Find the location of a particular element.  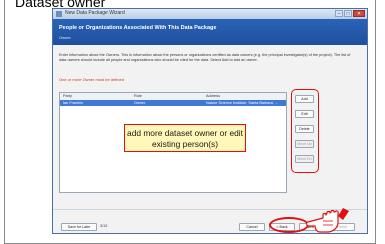

owner-actions-highlight: Add Edit Delete Move Up Move Dn is located at coordinates (305, 131).